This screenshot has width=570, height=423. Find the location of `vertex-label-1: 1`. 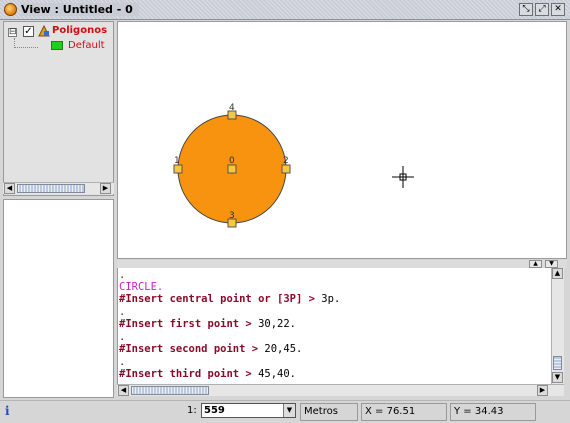

vertex-label-1: 1 is located at coordinates (177, 161).